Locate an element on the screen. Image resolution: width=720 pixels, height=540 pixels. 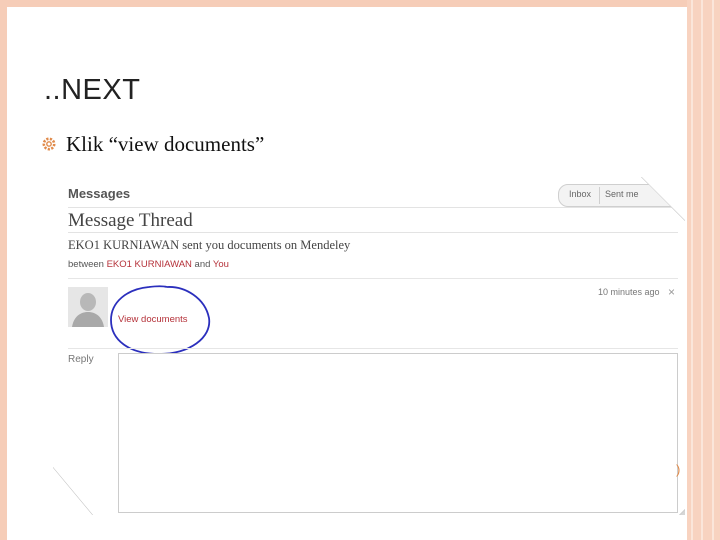
corner-mark: ) is located at coordinates (678, 469).